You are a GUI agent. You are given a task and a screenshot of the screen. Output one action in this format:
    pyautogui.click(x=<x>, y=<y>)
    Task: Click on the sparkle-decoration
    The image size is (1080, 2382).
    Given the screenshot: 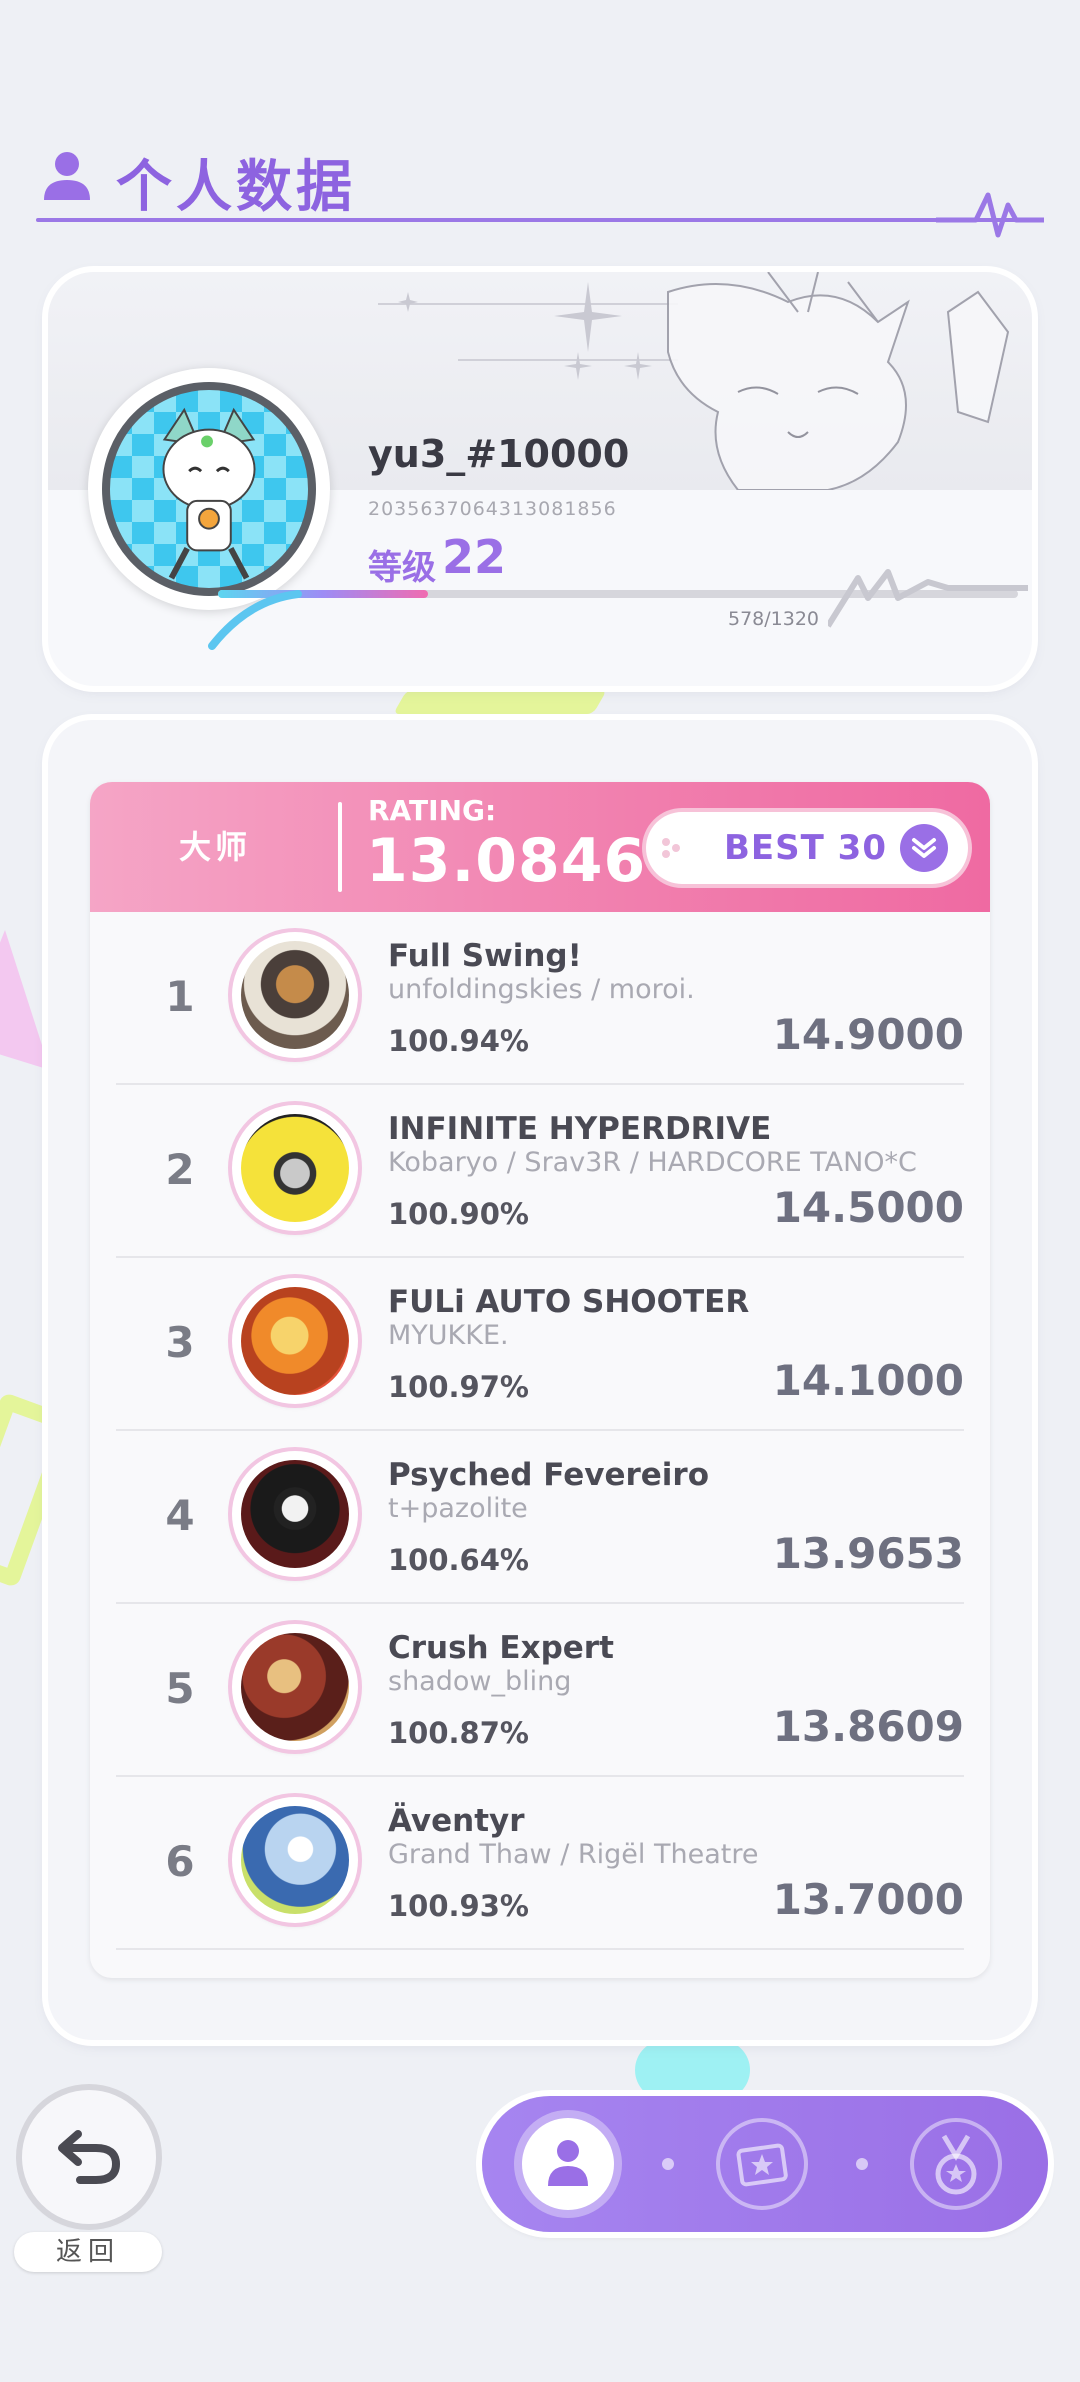 What is the action you would take?
    pyautogui.click(x=528, y=331)
    